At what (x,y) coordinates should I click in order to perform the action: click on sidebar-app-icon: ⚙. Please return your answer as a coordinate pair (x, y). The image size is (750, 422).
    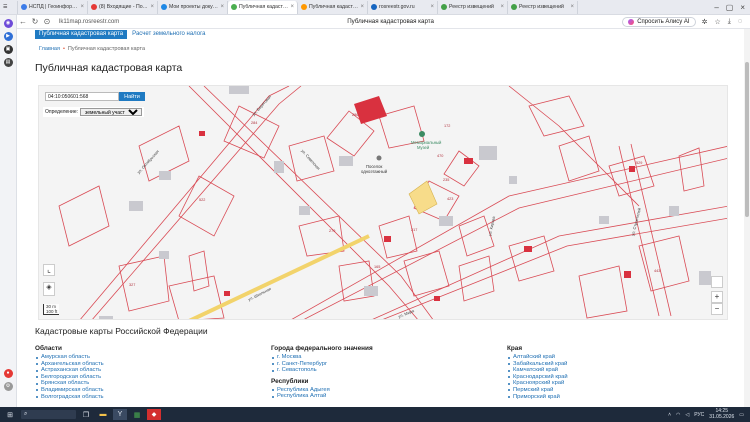
    Looking at the image, I should click on (8, 386).